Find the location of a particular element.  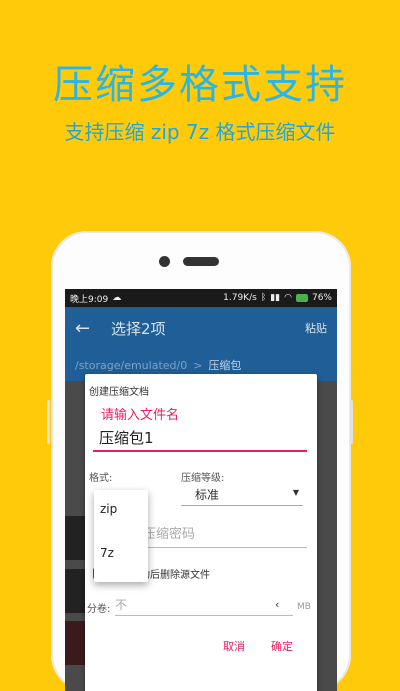

chevron-down-icon: ▼ is located at coordinates (295, 492).